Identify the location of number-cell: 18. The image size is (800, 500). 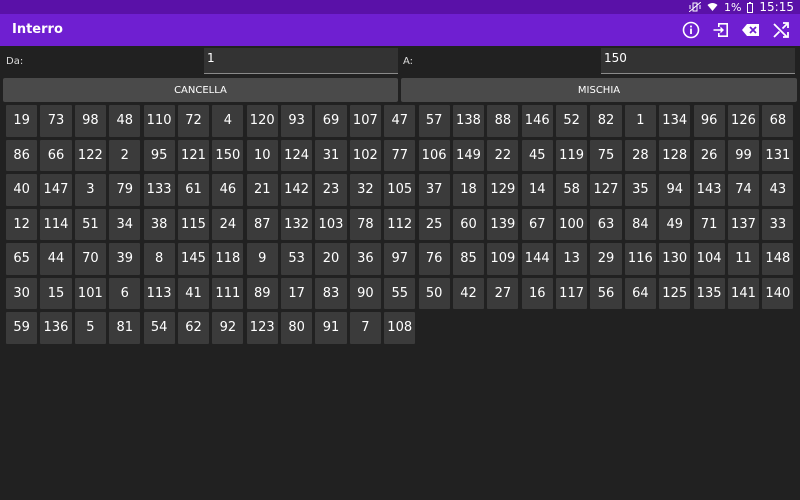
(468, 190).